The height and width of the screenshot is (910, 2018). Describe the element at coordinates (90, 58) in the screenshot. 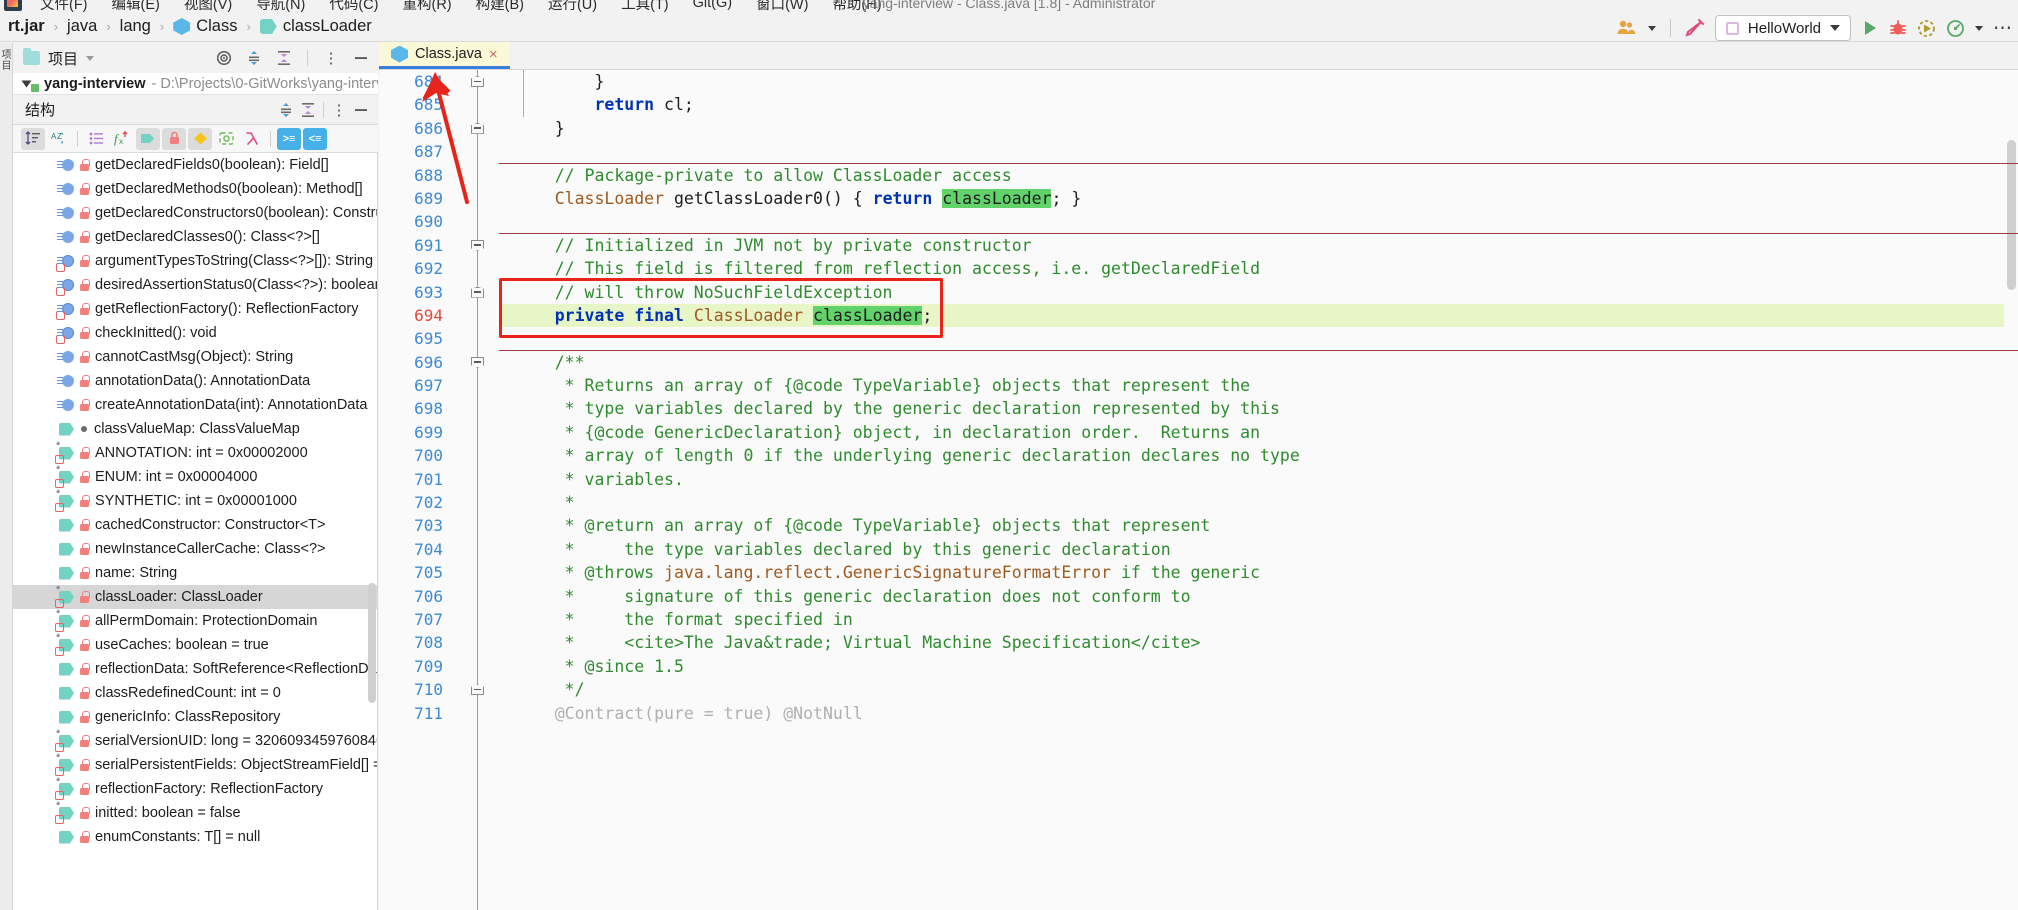

I see `chevron-down-icon` at that location.